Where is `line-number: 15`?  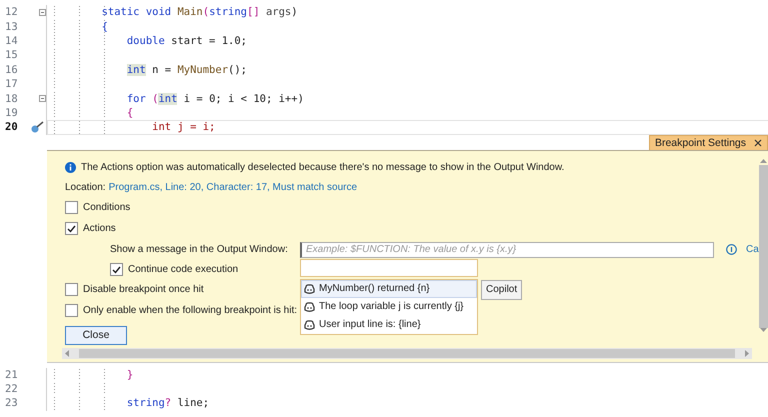 line-number: 15 is located at coordinates (11, 55).